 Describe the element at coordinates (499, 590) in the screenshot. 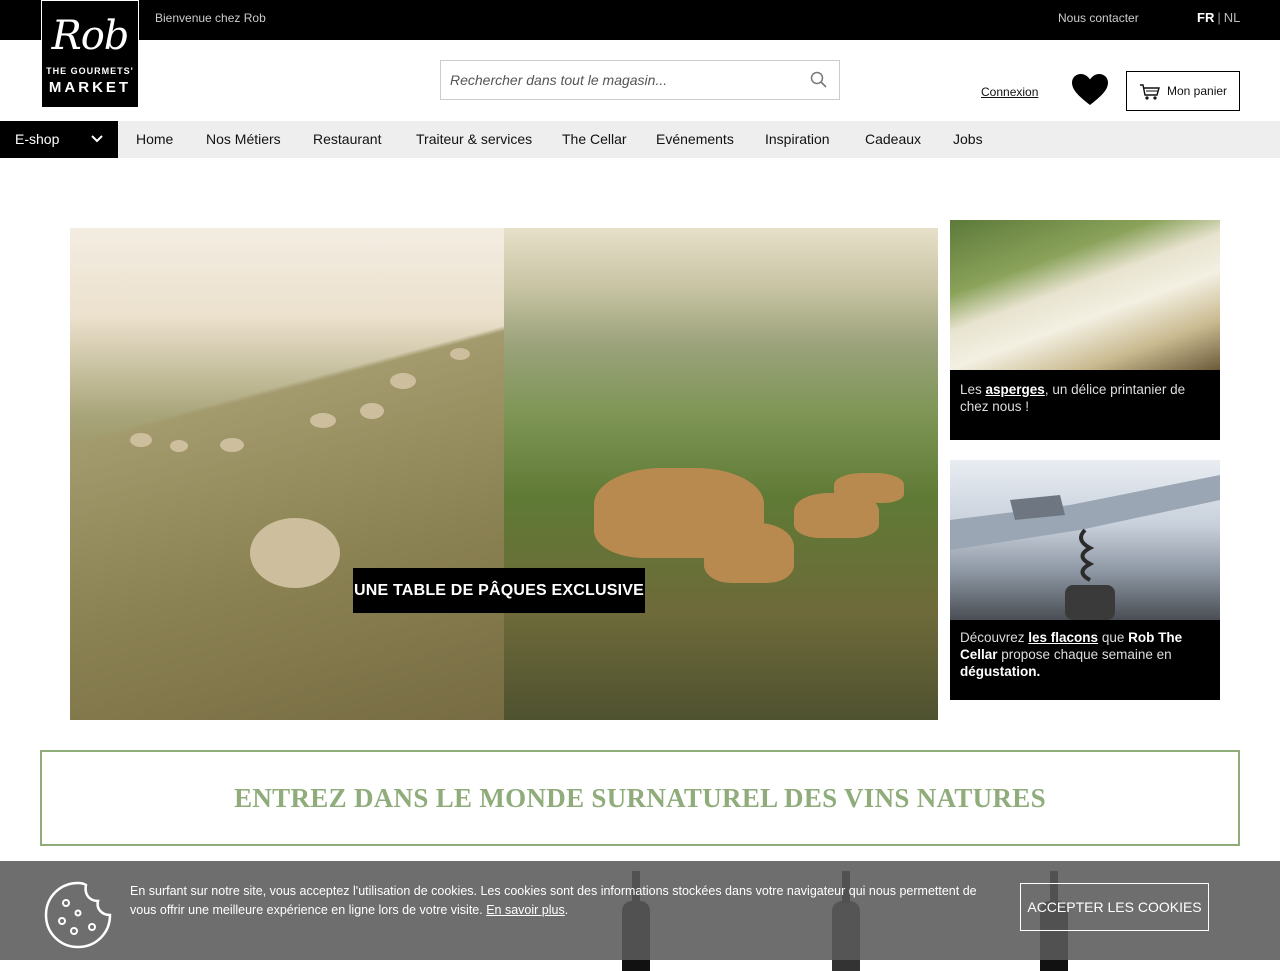

I see `hero-caption: UNE TABLE DE PÂQUES EXCLUSIVE` at that location.